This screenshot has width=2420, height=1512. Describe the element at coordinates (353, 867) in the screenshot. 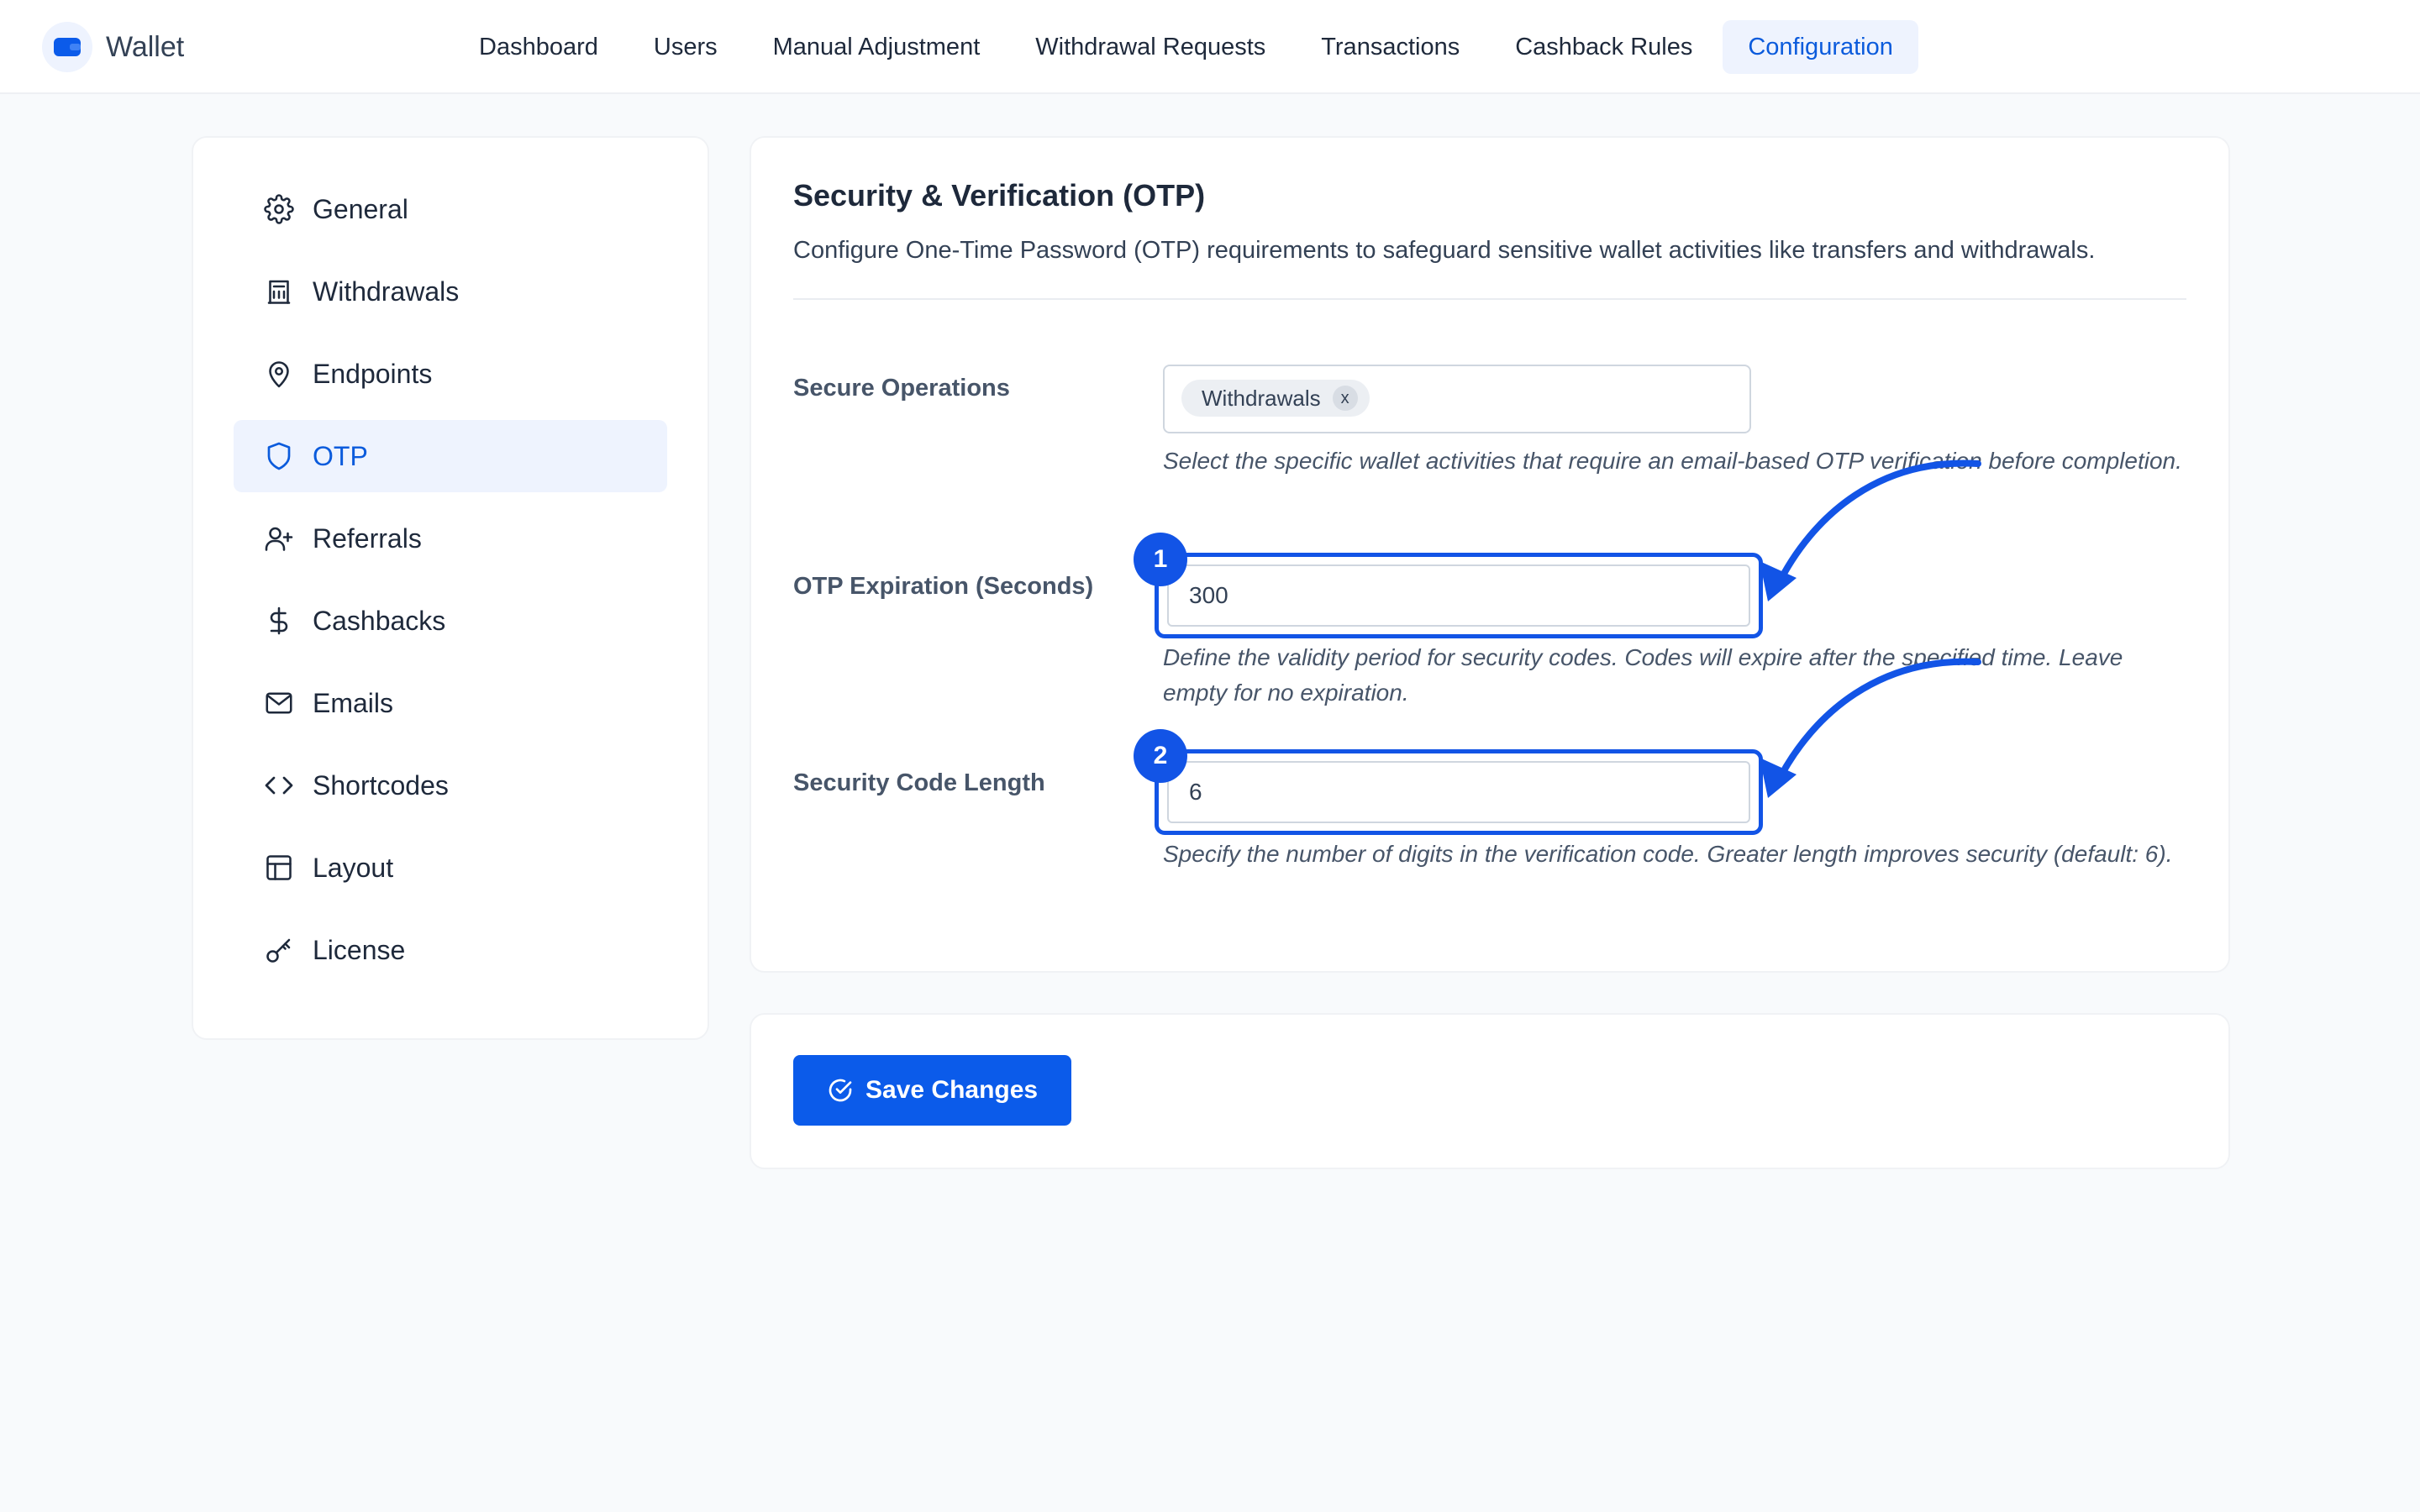

I see `sidebar-item-label: Layout` at that location.